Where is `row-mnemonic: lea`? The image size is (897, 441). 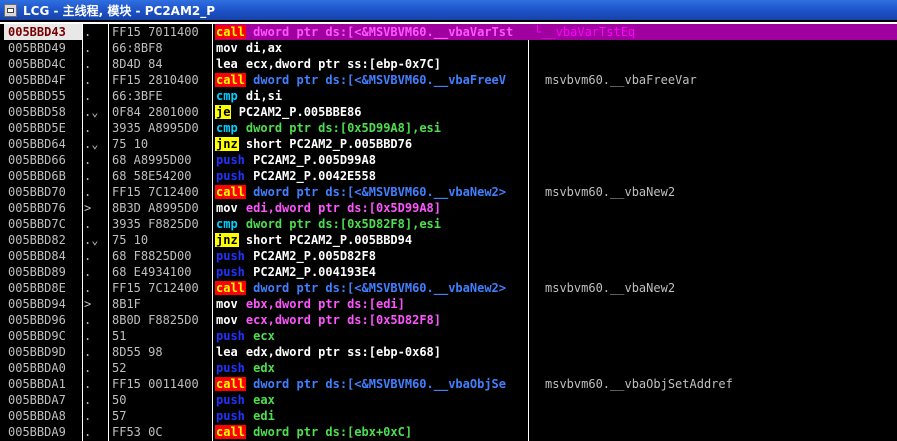
row-mnemonic: lea is located at coordinates (227, 352).